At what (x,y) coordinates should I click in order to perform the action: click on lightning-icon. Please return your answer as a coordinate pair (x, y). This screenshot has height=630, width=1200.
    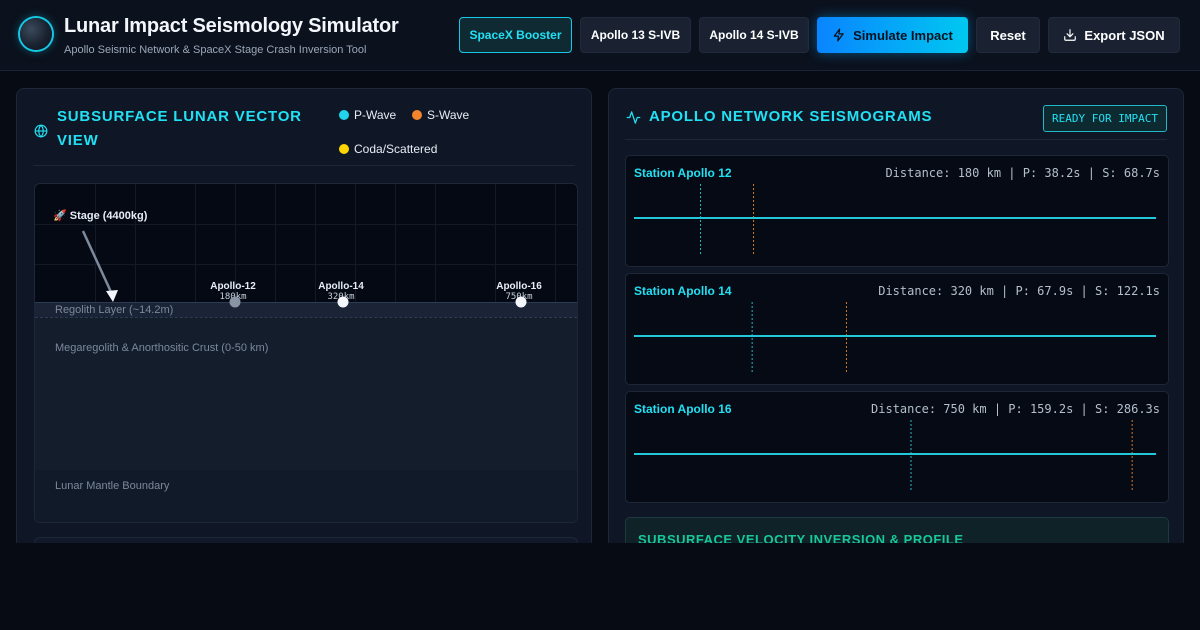
    Looking at the image, I should click on (838, 35).